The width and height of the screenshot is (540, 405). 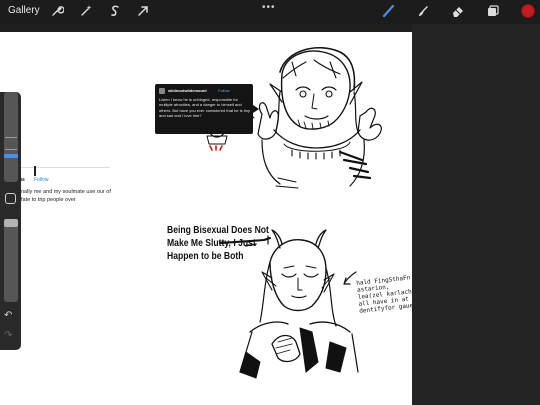 I want to click on brush-size-slider, so click(x=11, y=137).